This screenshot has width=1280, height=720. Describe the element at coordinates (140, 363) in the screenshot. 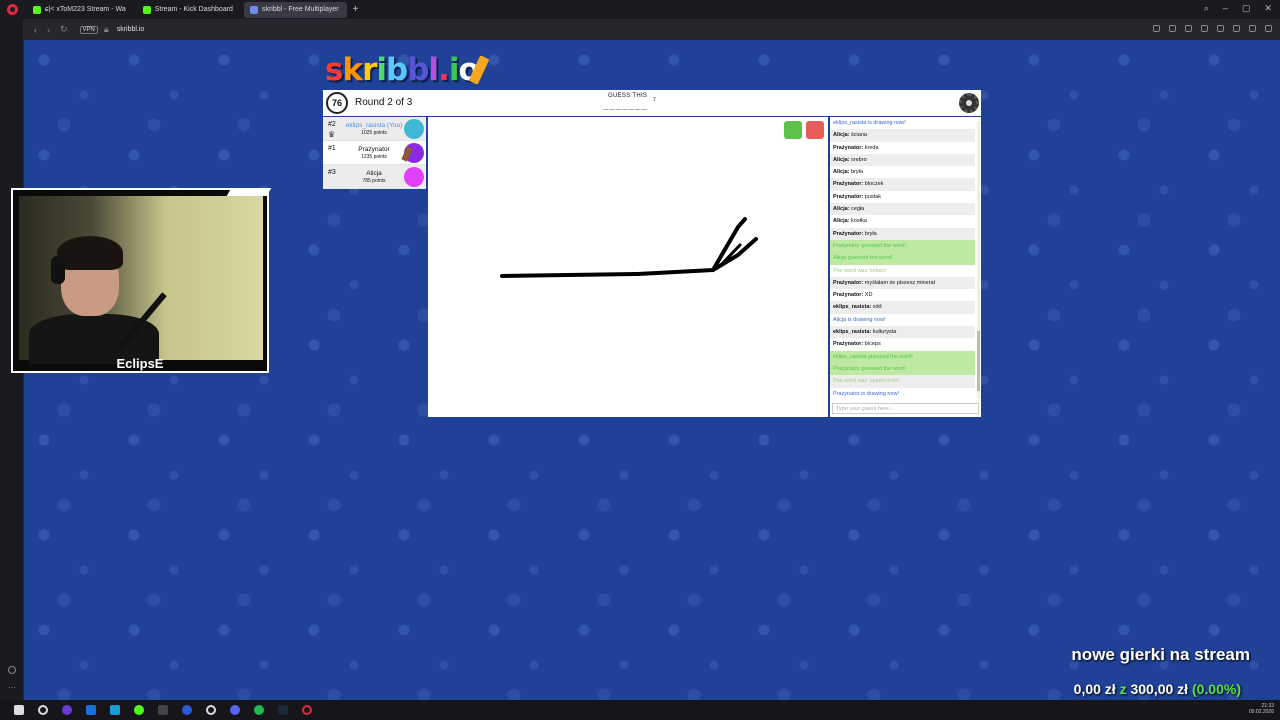

I see `streamer-name: EclipsE` at that location.